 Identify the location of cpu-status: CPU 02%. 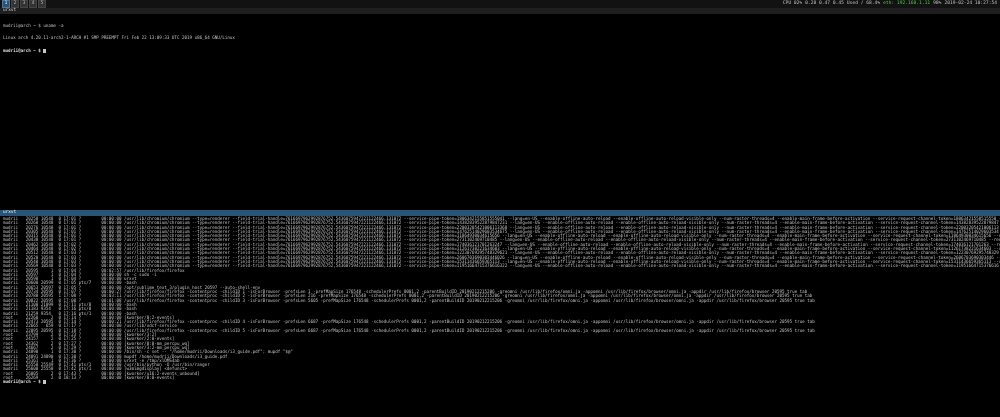
(792, 3).